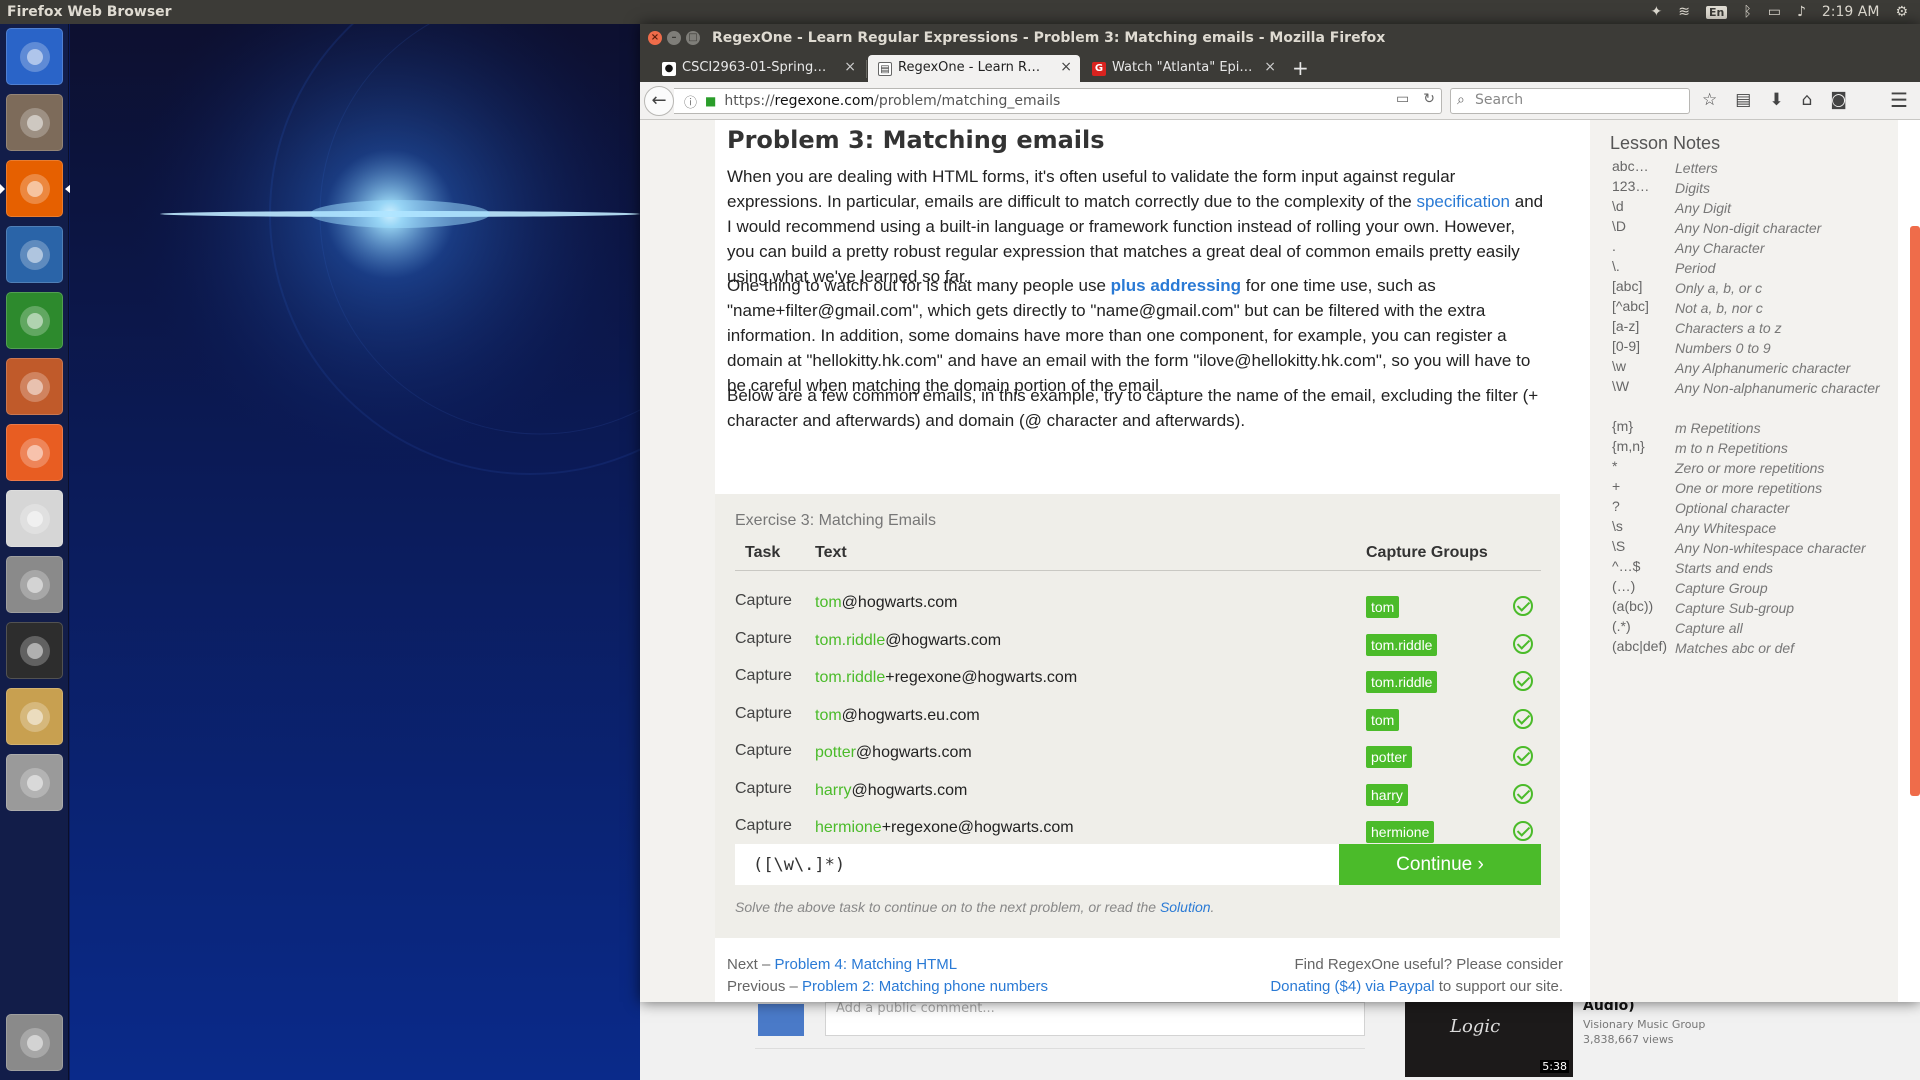 The height and width of the screenshot is (1080, 1920). What do you see at coordinates (34, 254) in the screenshot?
I see `libreoffice-impress-icon` at bounding box center [34, 254].